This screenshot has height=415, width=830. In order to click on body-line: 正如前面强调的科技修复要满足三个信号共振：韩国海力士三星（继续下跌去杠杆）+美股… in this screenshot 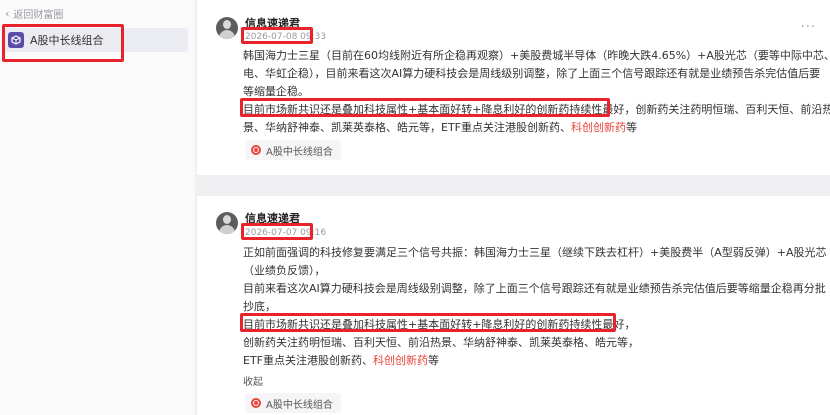, I will do `click(535, 252)`.